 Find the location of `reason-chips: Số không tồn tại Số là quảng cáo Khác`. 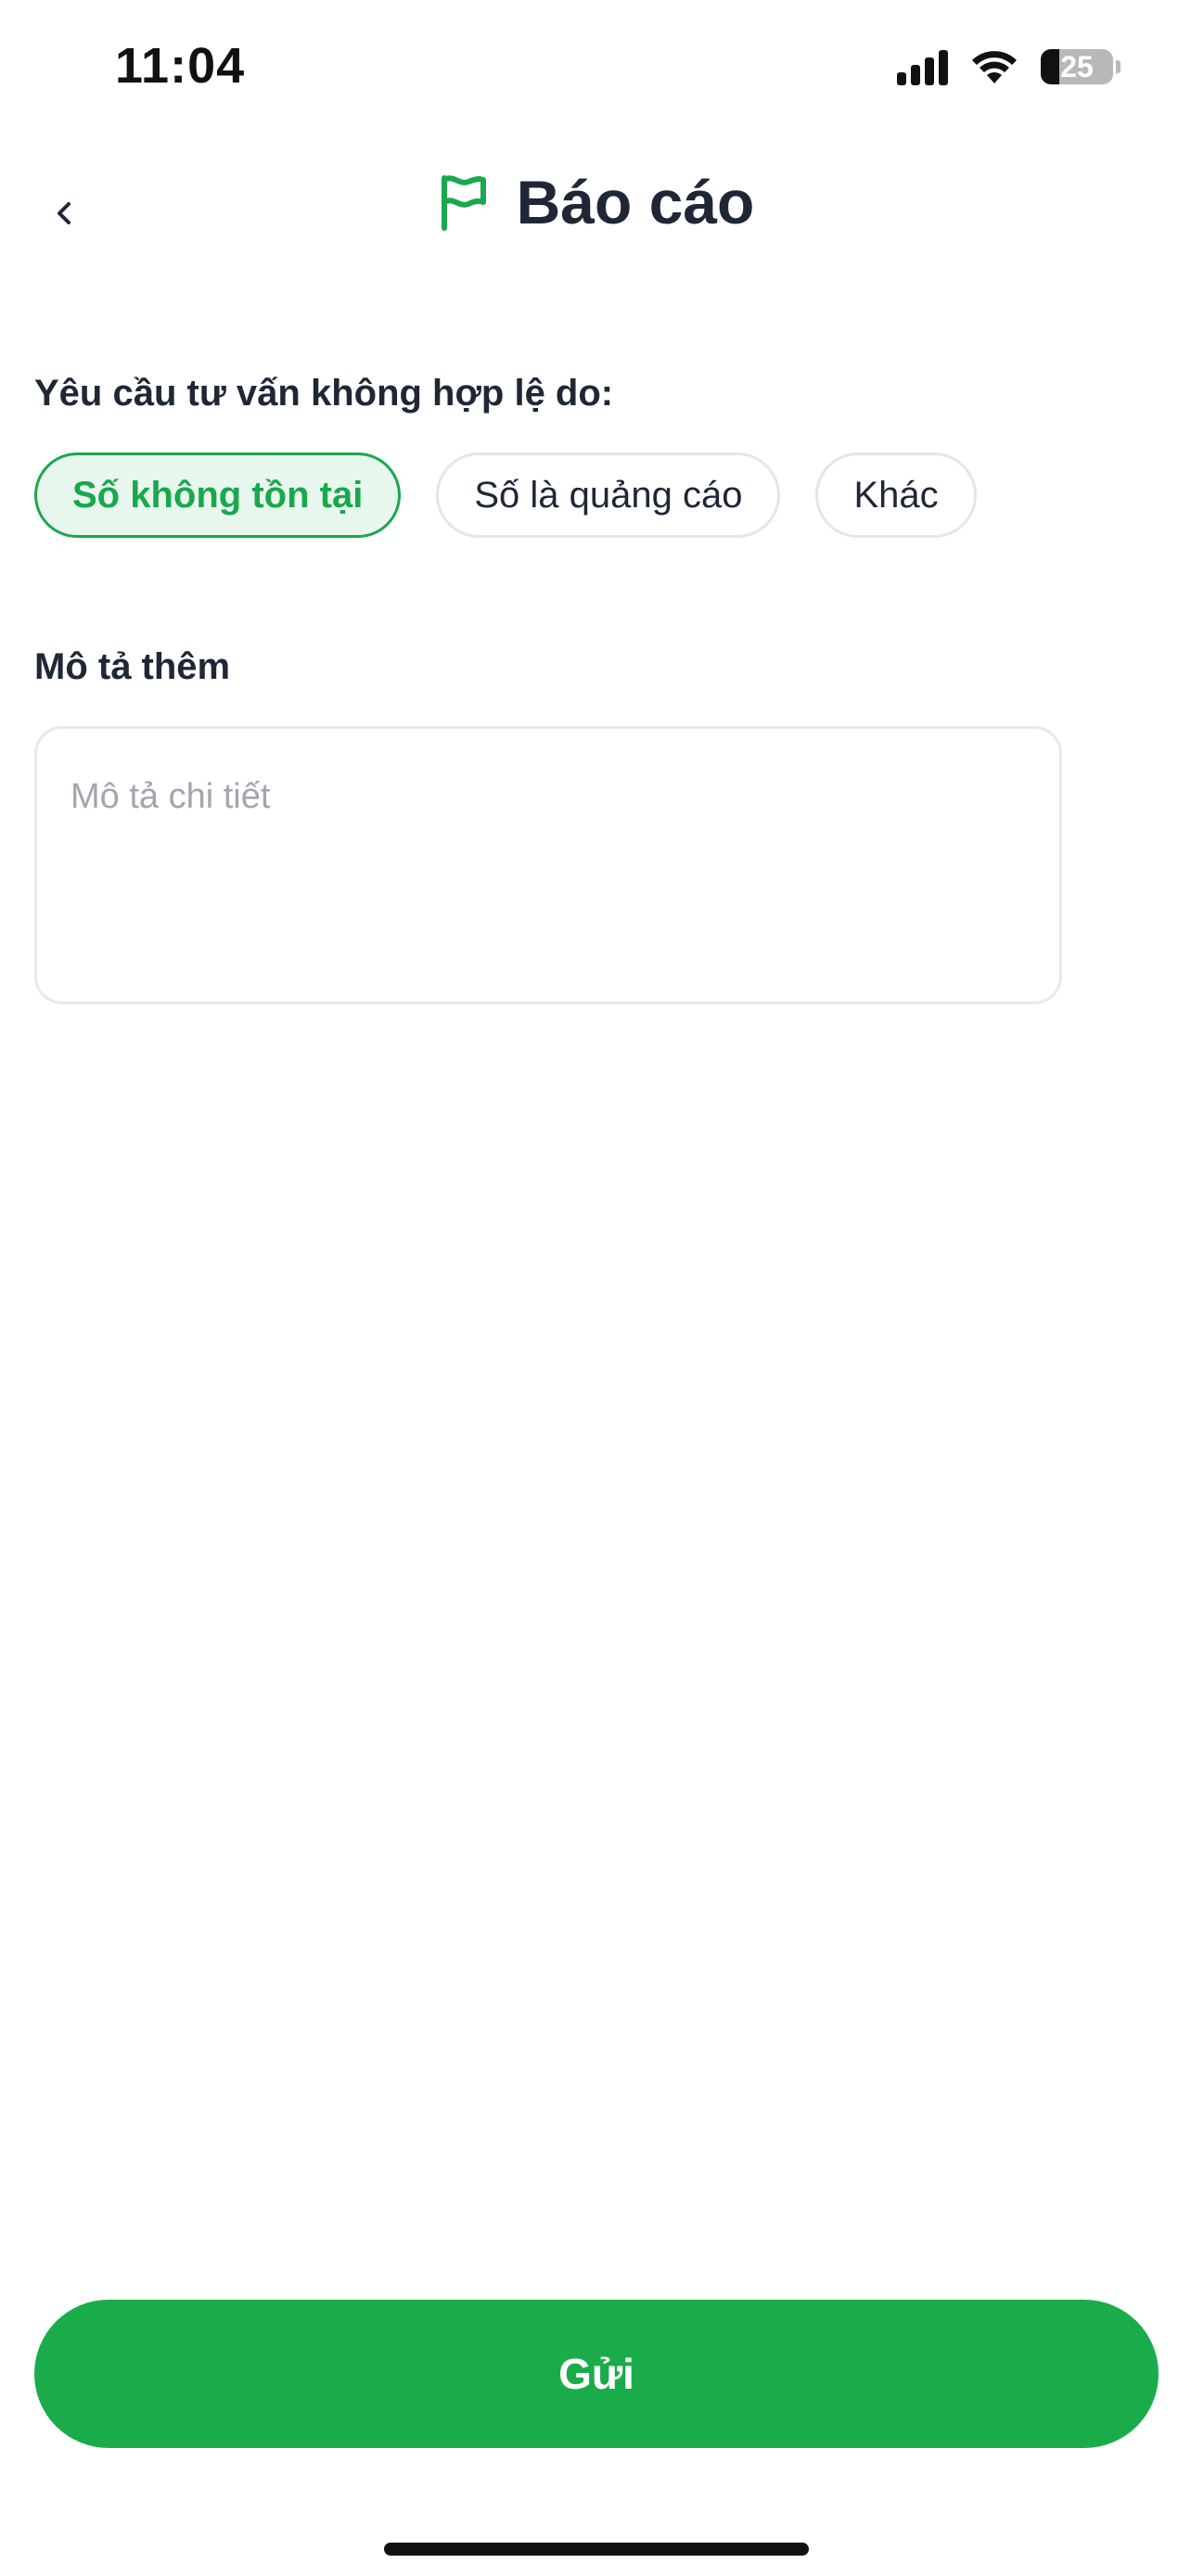

reason-chips: Số không tồn tại Số là quảng cáo Khác is located at coordinates (505, 495).